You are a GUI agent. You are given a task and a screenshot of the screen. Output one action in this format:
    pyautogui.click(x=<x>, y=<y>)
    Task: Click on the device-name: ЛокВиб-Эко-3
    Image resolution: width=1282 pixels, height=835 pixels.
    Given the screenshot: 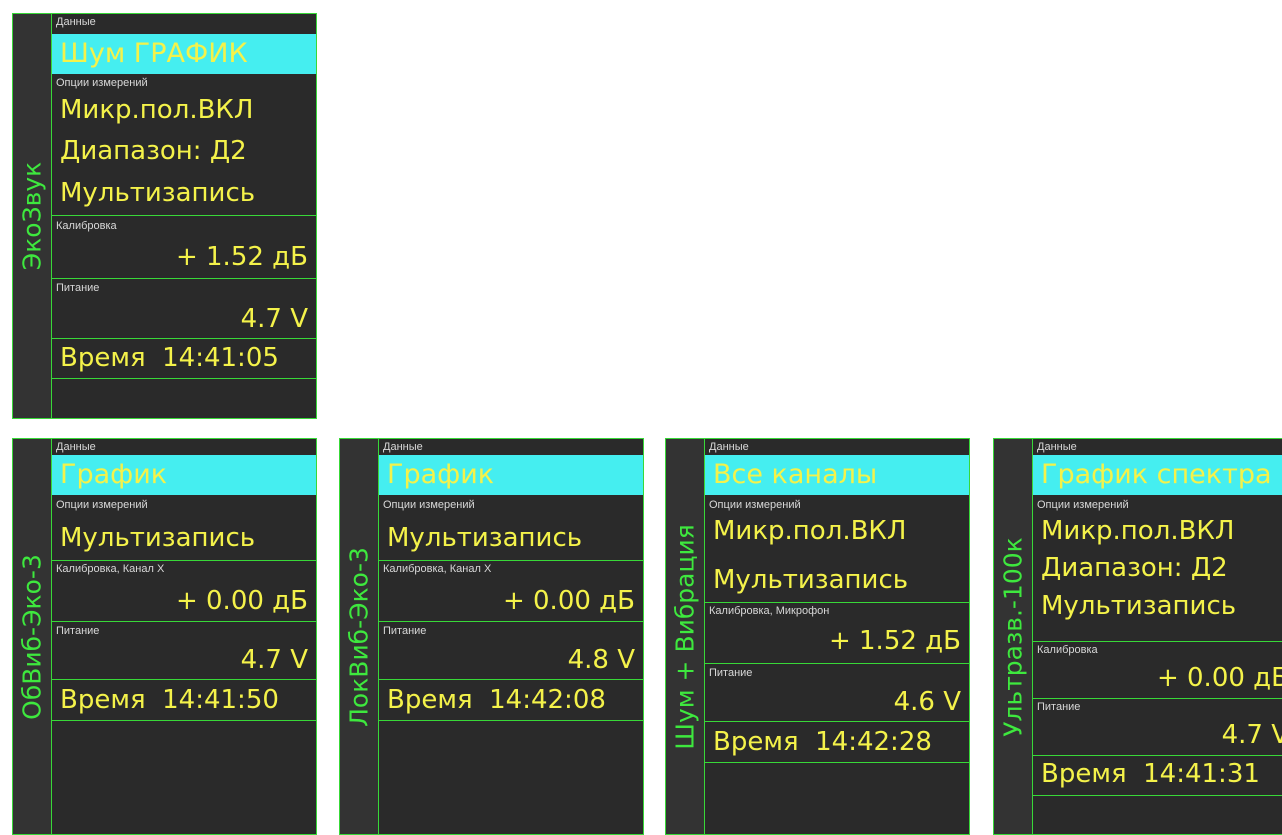 What is the action you would take?
    pyautogui.click(x=359, y=636)
    